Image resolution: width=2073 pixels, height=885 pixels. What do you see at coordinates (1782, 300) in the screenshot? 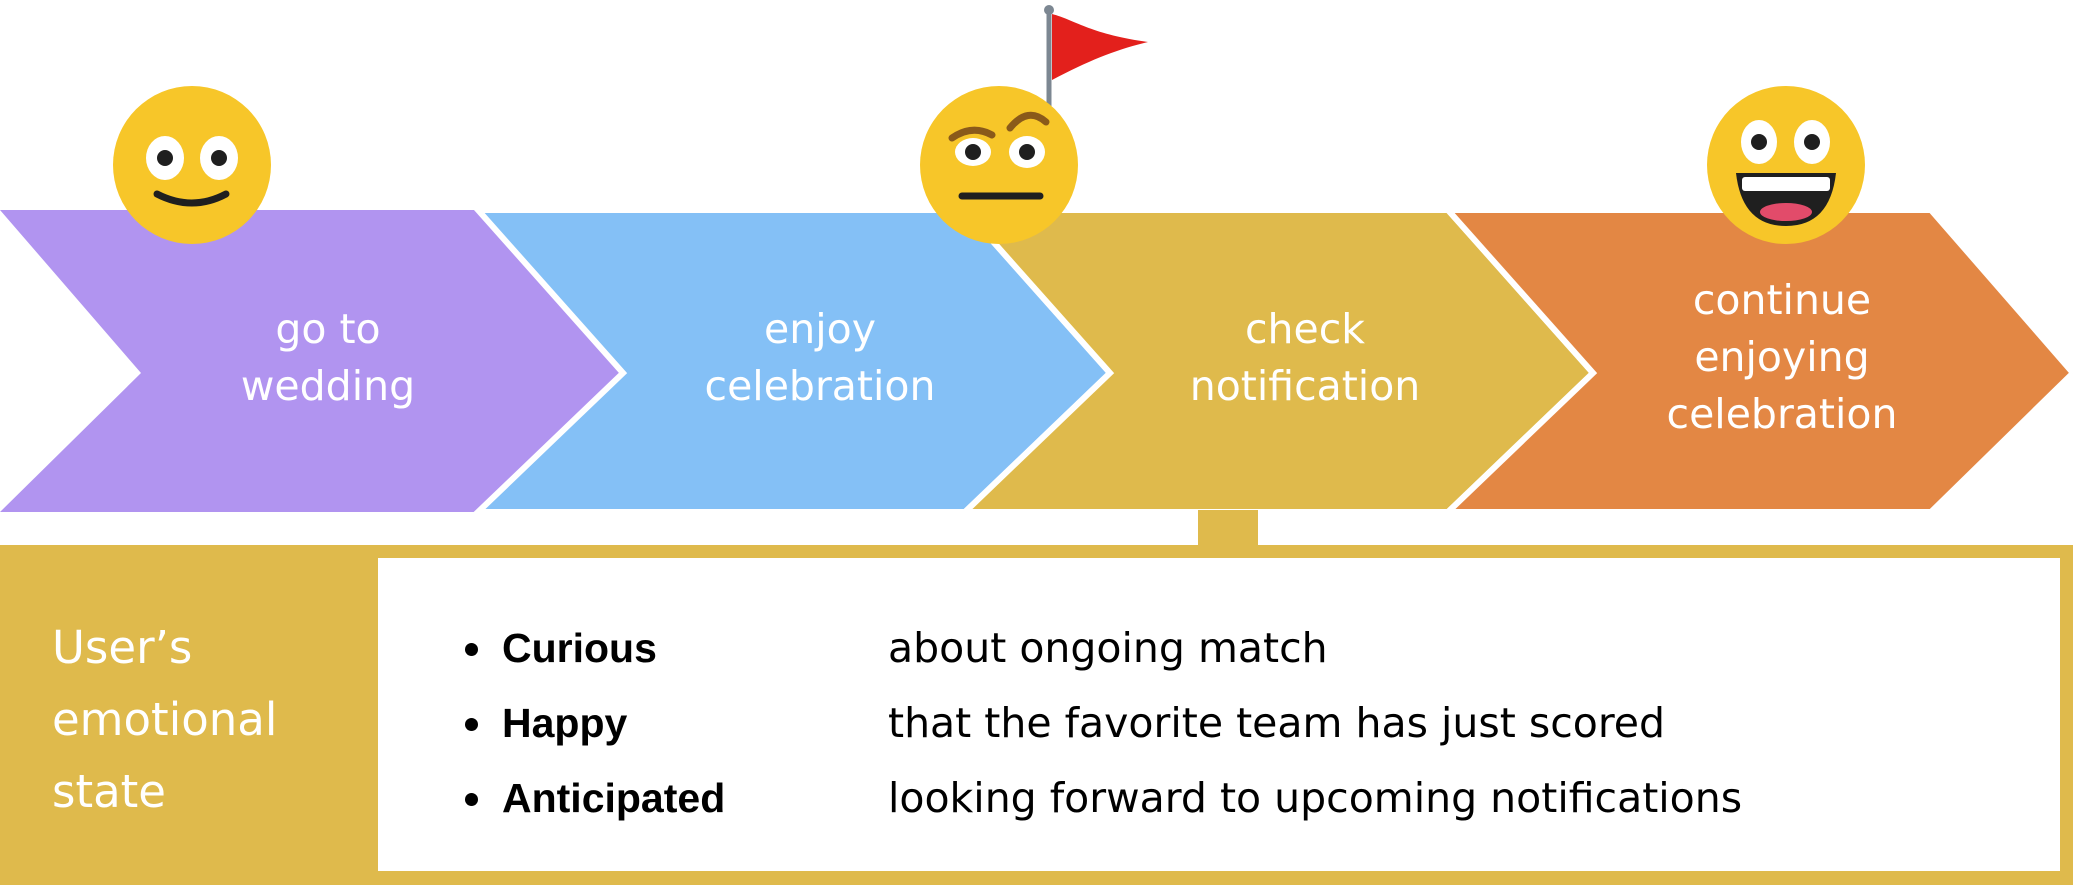
I see `step-4-label-line: continue` at bounding box center [1782, 300].